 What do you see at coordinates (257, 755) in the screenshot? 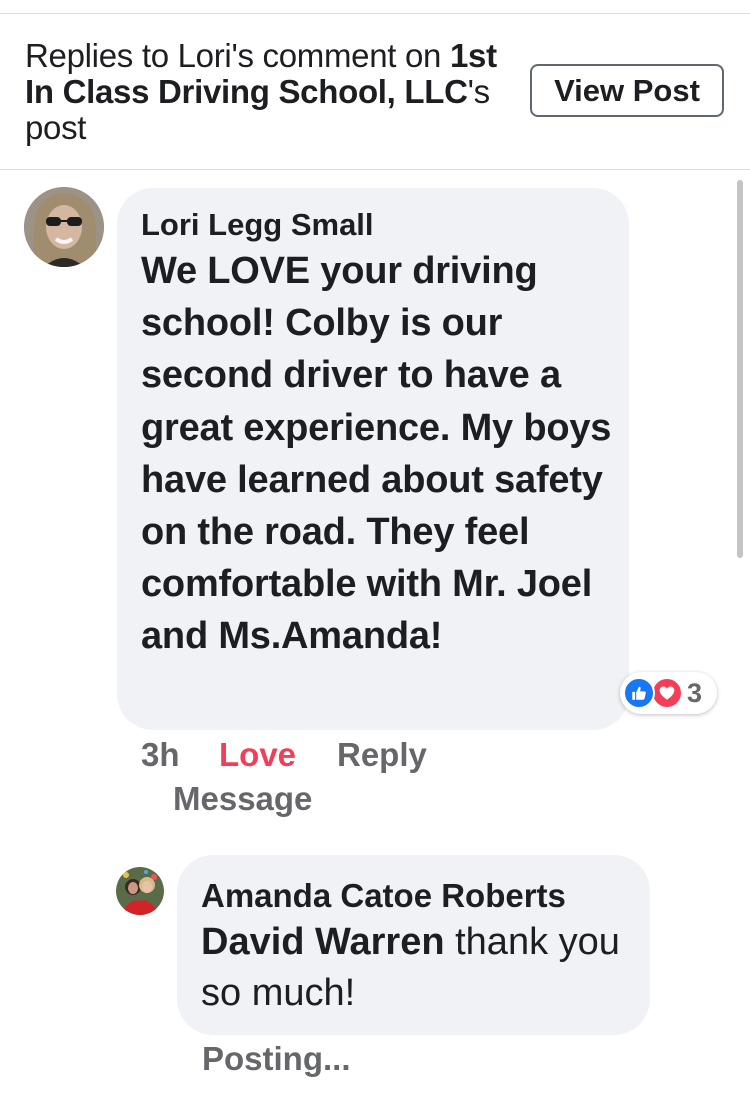
I see `love-reaction-button: Love` at bounding box center [257, 755].